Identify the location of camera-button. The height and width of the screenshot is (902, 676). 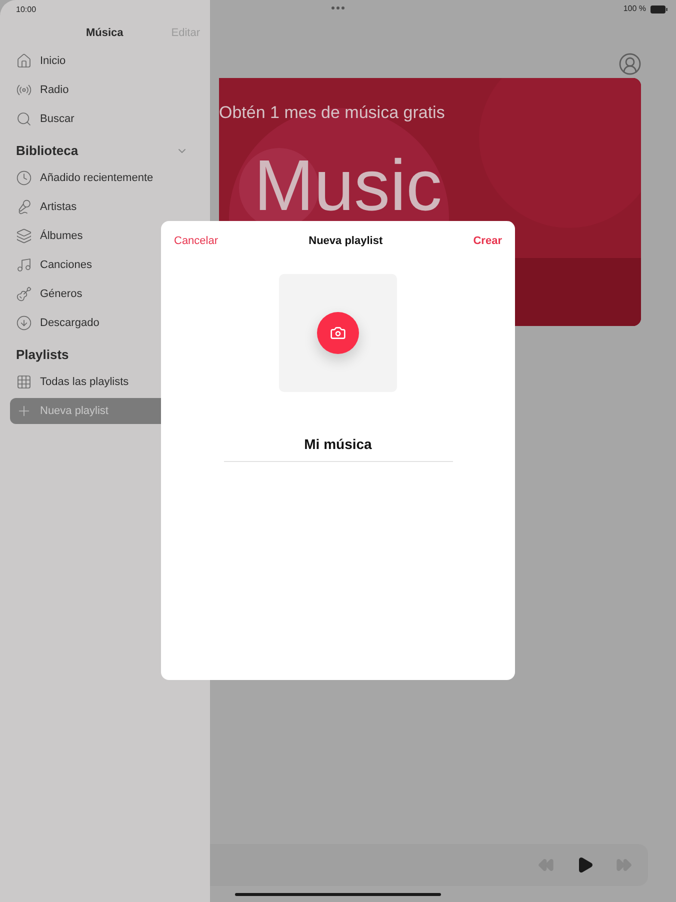
(338, 333).